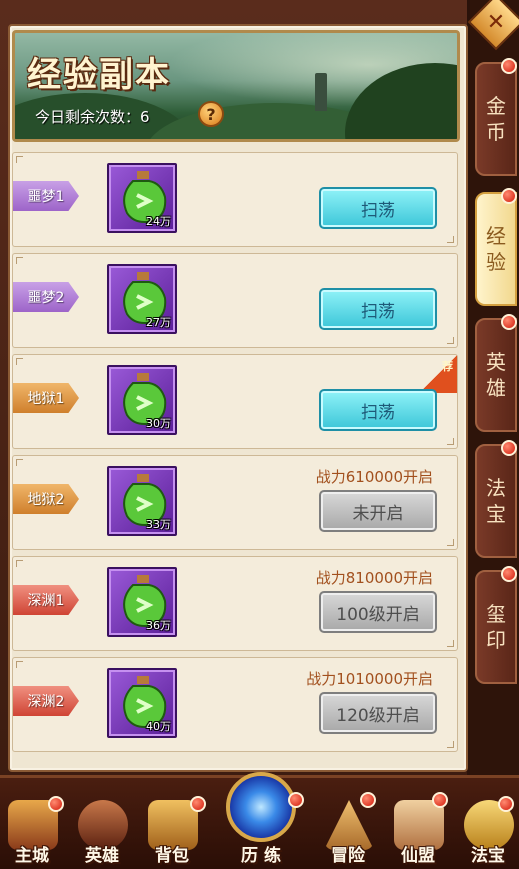  I want to click on close-icon: ✕, so click(496, 22).